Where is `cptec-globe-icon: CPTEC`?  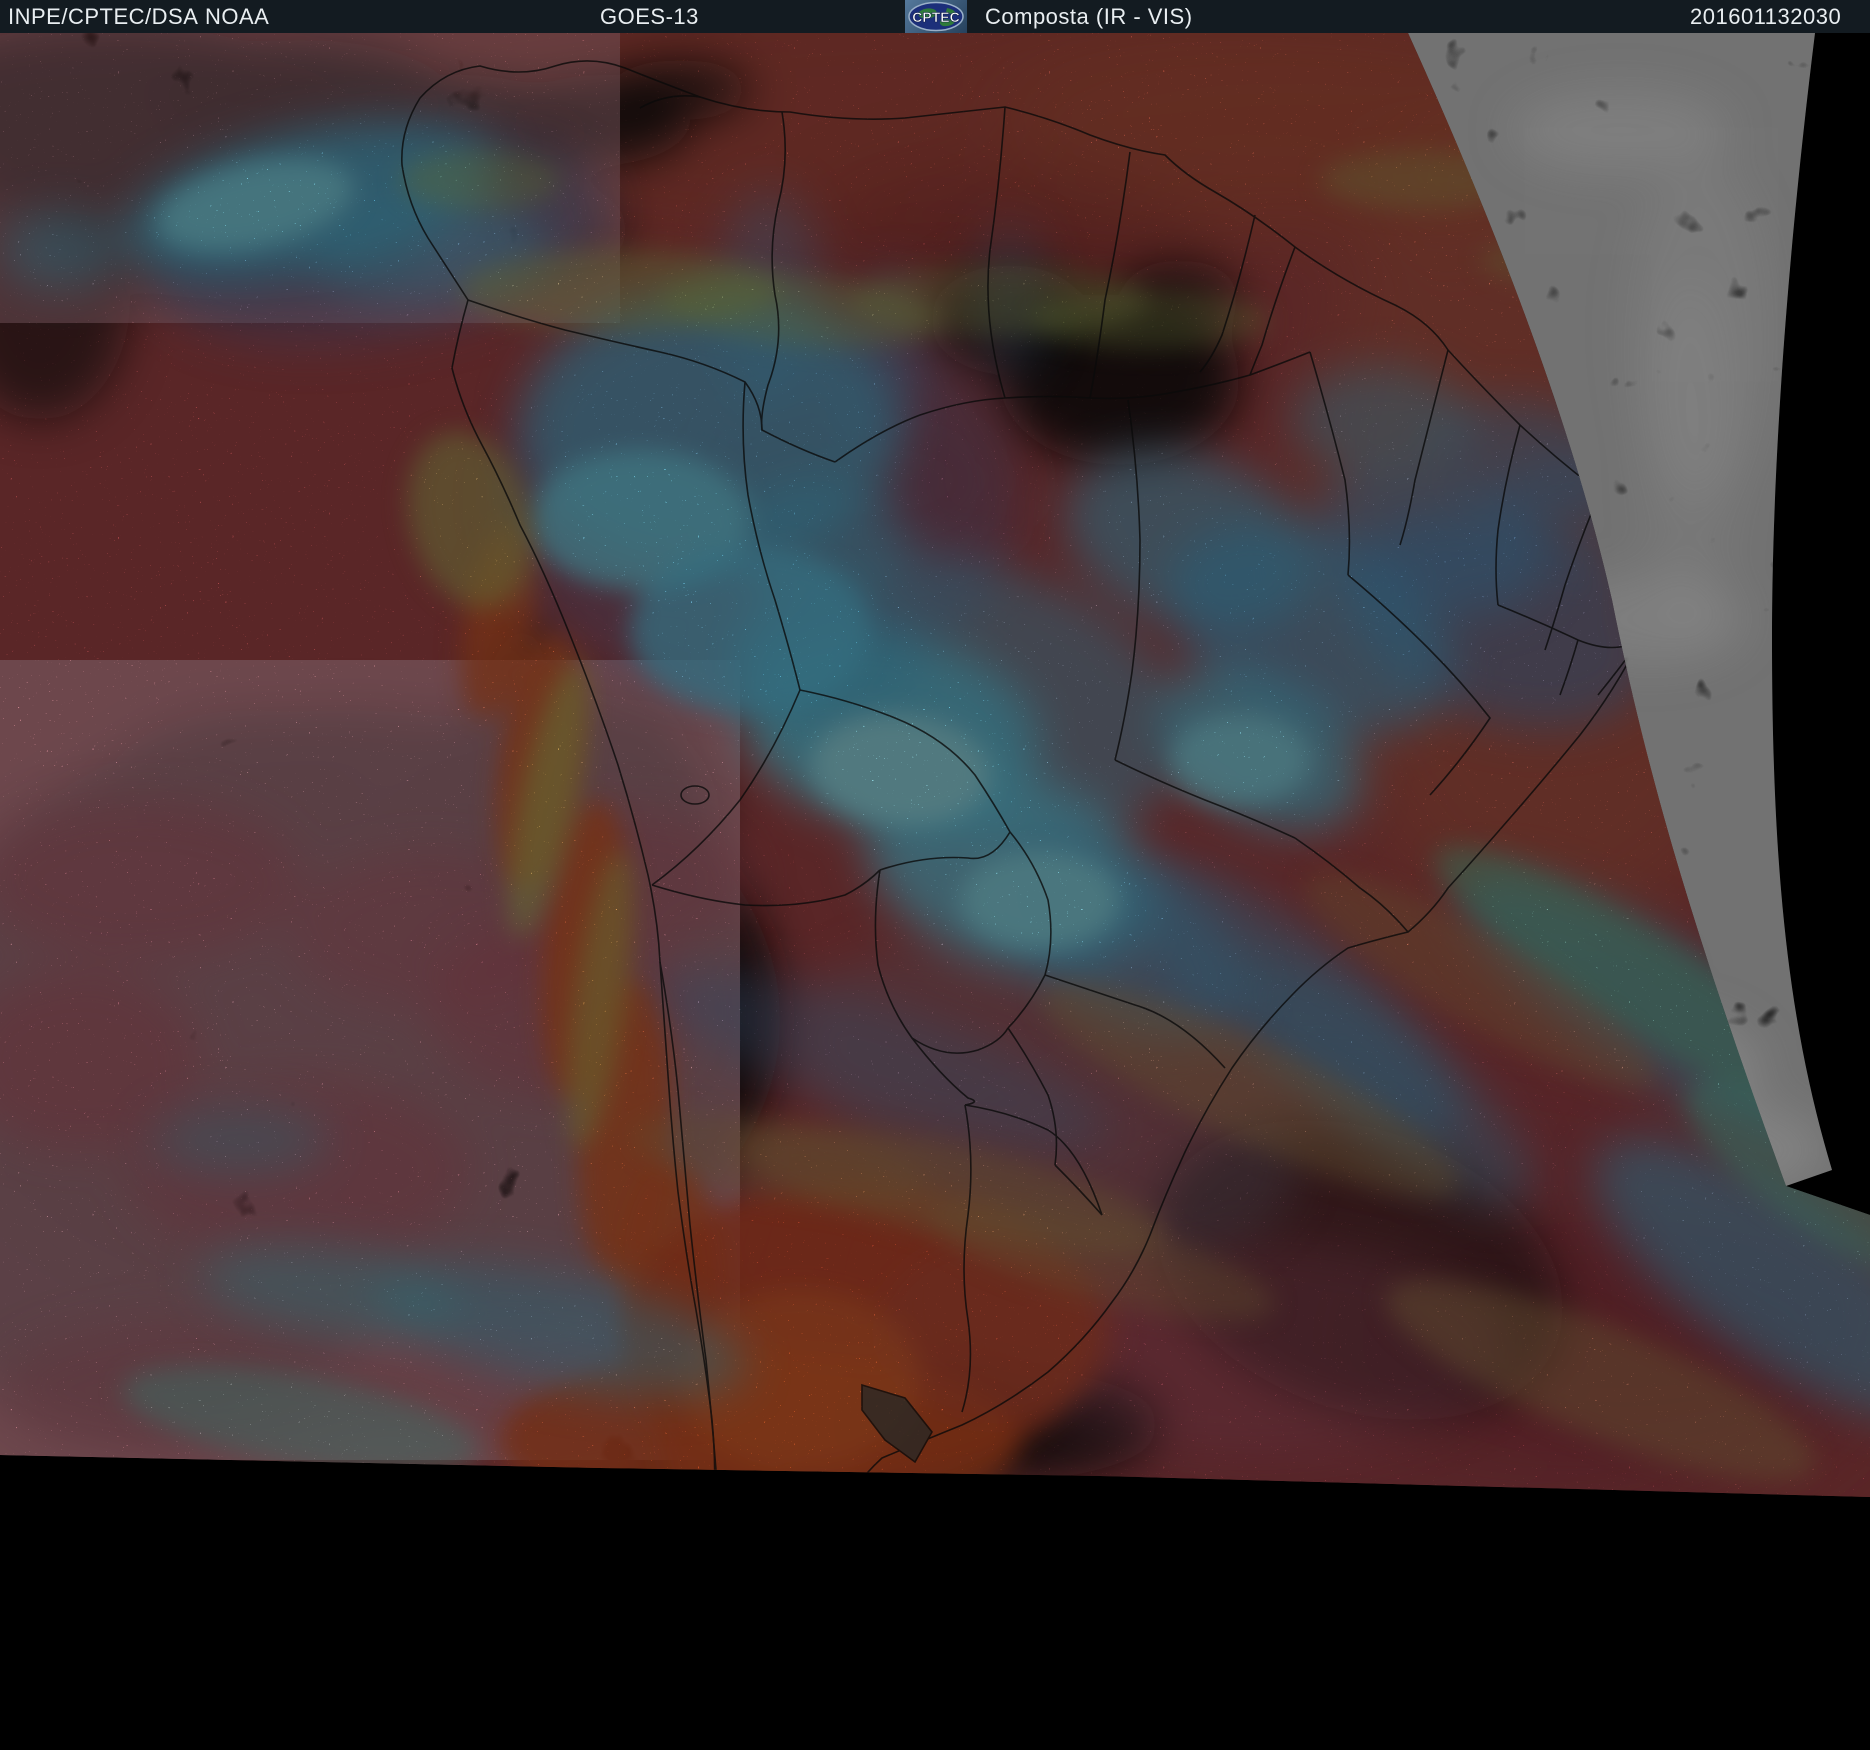
cptec-globe-icon: CPTEC is located at coordinates (936, 16).